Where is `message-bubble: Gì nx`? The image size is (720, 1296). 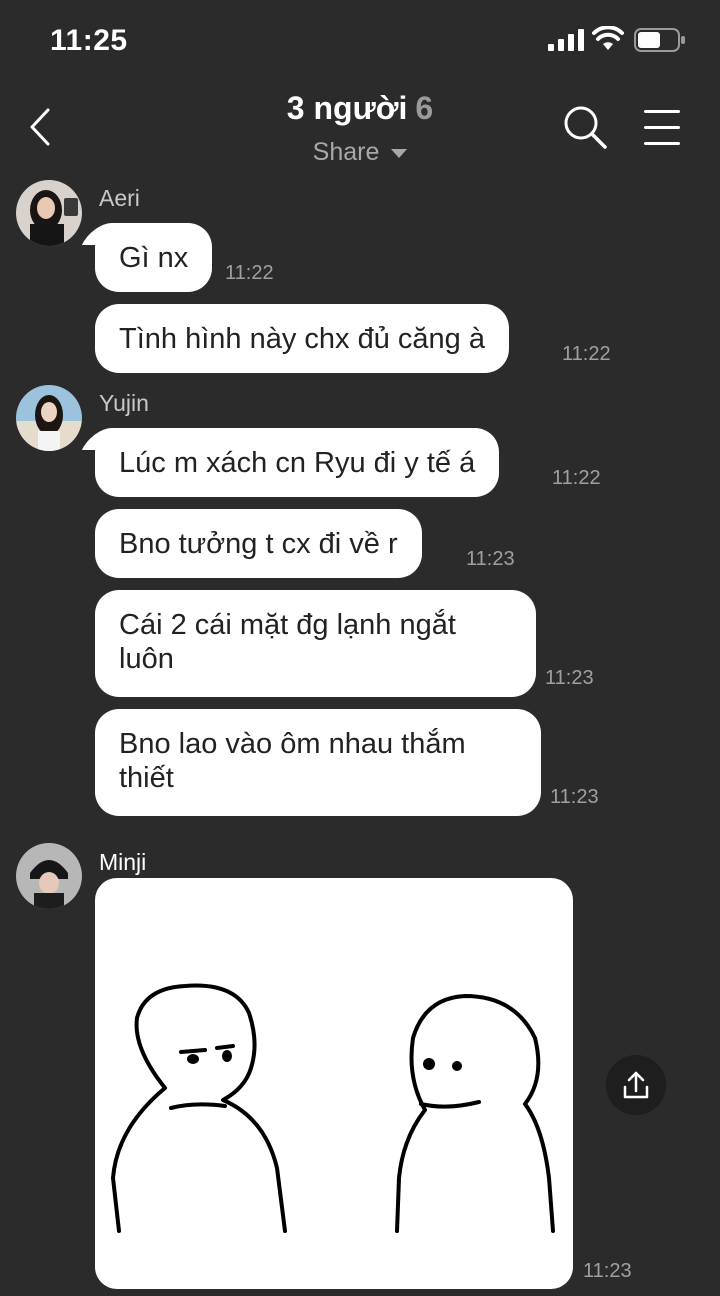
message-bubble: Gì nx is located at coordinates (154, 257).